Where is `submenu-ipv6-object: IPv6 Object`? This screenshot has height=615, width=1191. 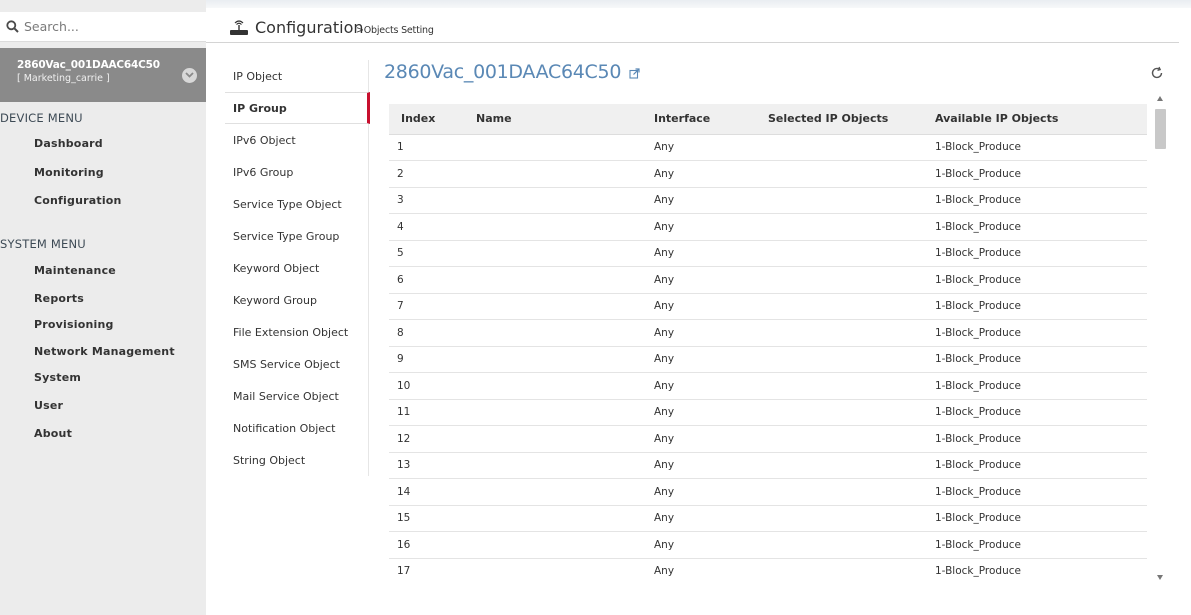
submenu-ipv6-object: IPv6 Object is located at coordinates (297, 140).